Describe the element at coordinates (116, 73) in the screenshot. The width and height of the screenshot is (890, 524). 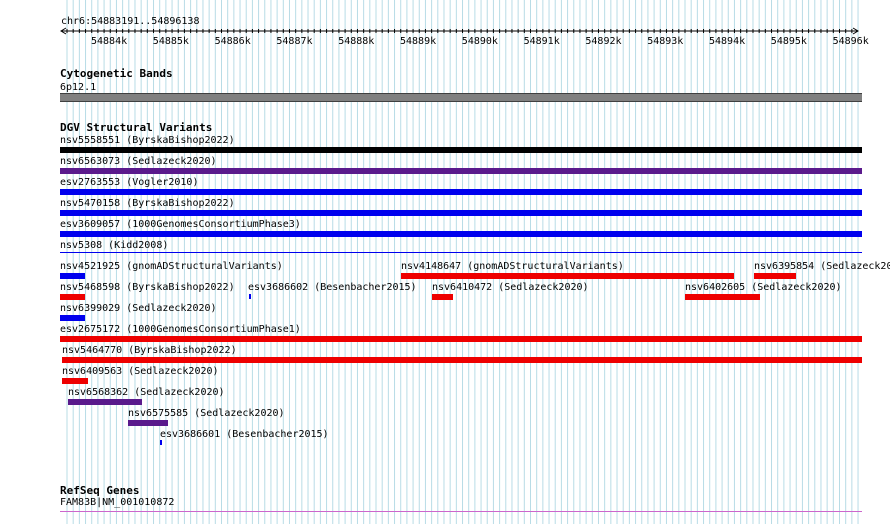
I see `cytoband-track-title: Cytogenetic Bands` at that location.